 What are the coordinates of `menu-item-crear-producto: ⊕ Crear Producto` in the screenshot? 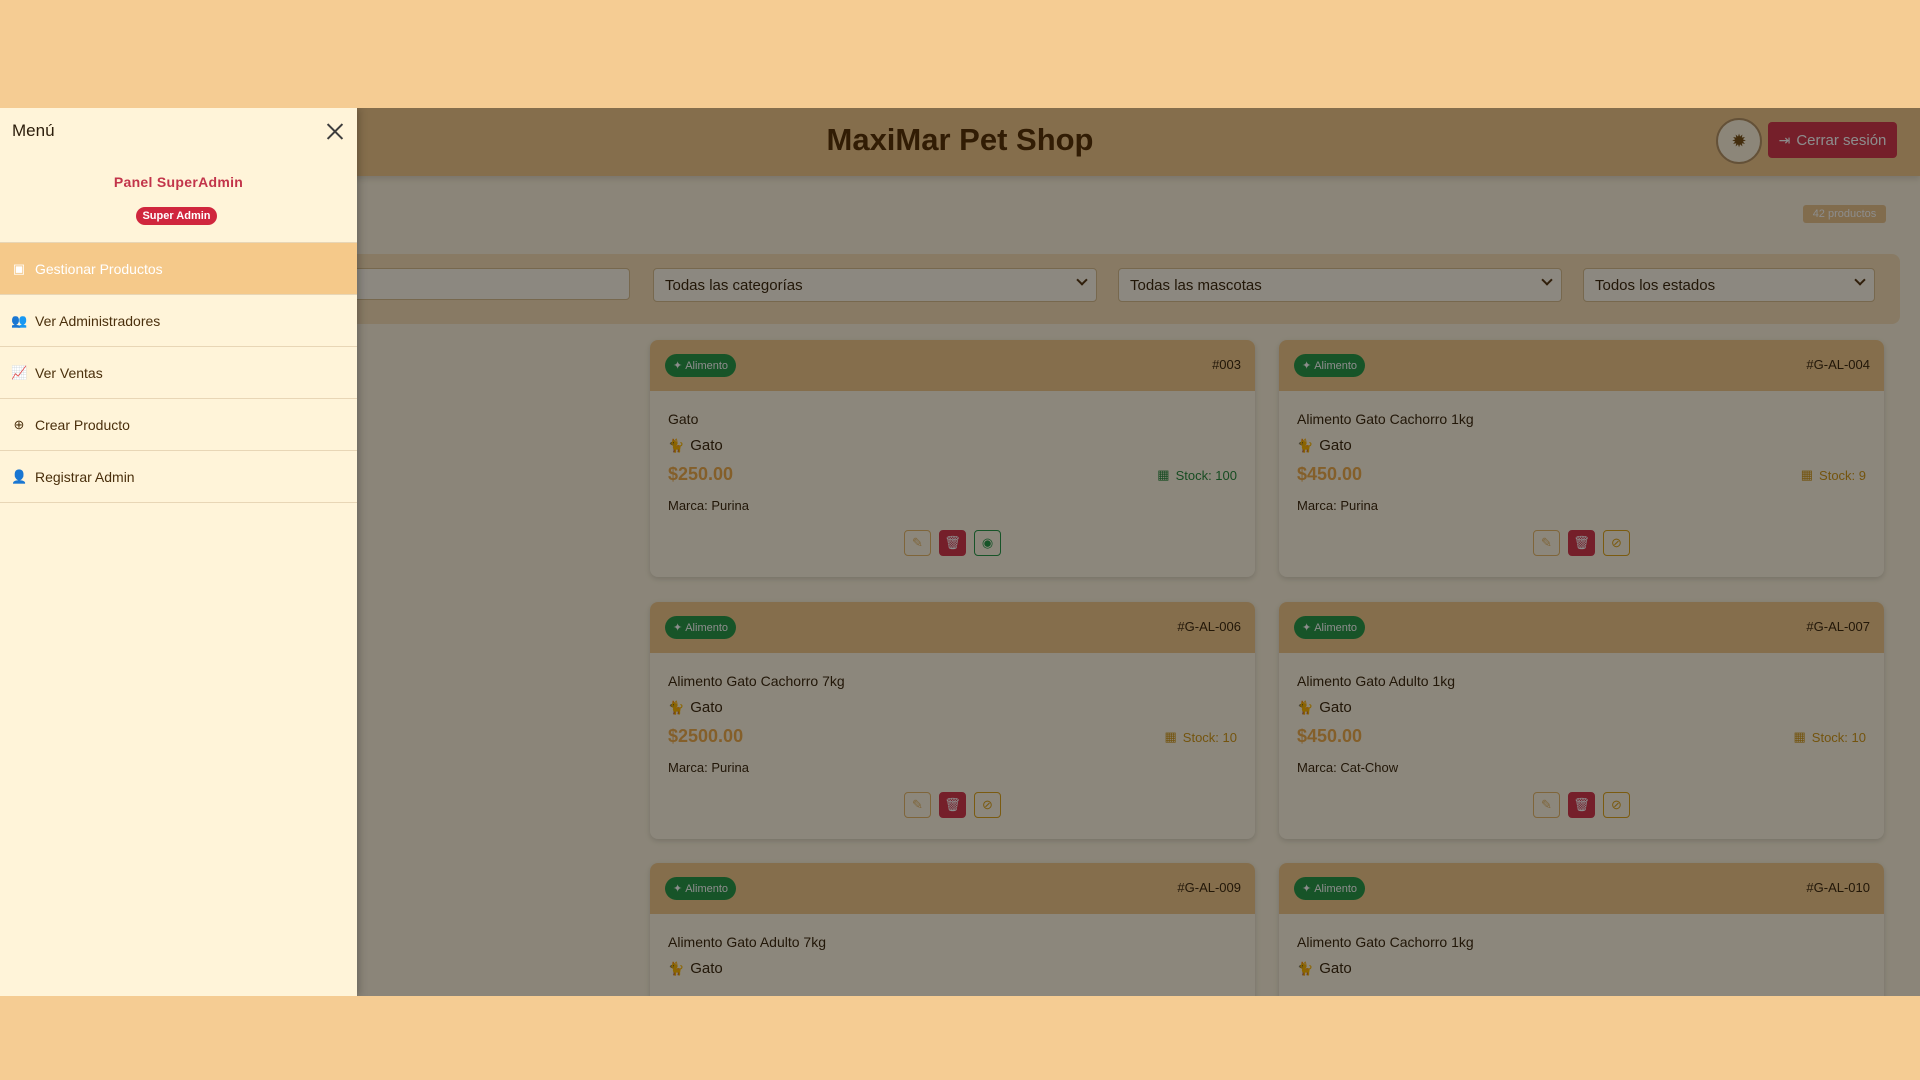 It's located at (178, 425).